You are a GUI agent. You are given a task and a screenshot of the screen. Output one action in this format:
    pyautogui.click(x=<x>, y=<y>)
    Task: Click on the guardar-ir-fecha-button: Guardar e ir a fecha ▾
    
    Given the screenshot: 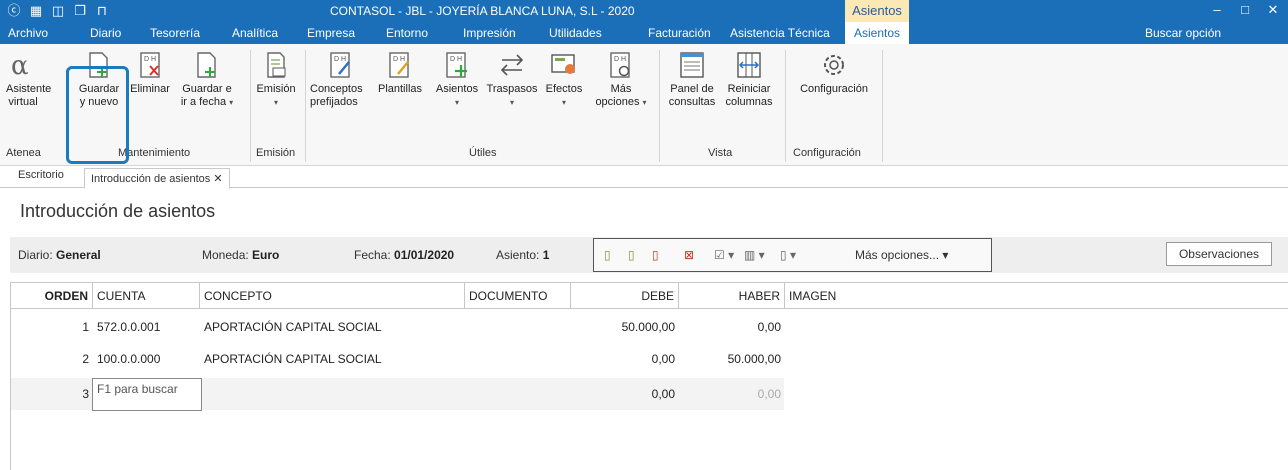 What is the action you would take?
    pyautogui.click(x=207, y=79)
    